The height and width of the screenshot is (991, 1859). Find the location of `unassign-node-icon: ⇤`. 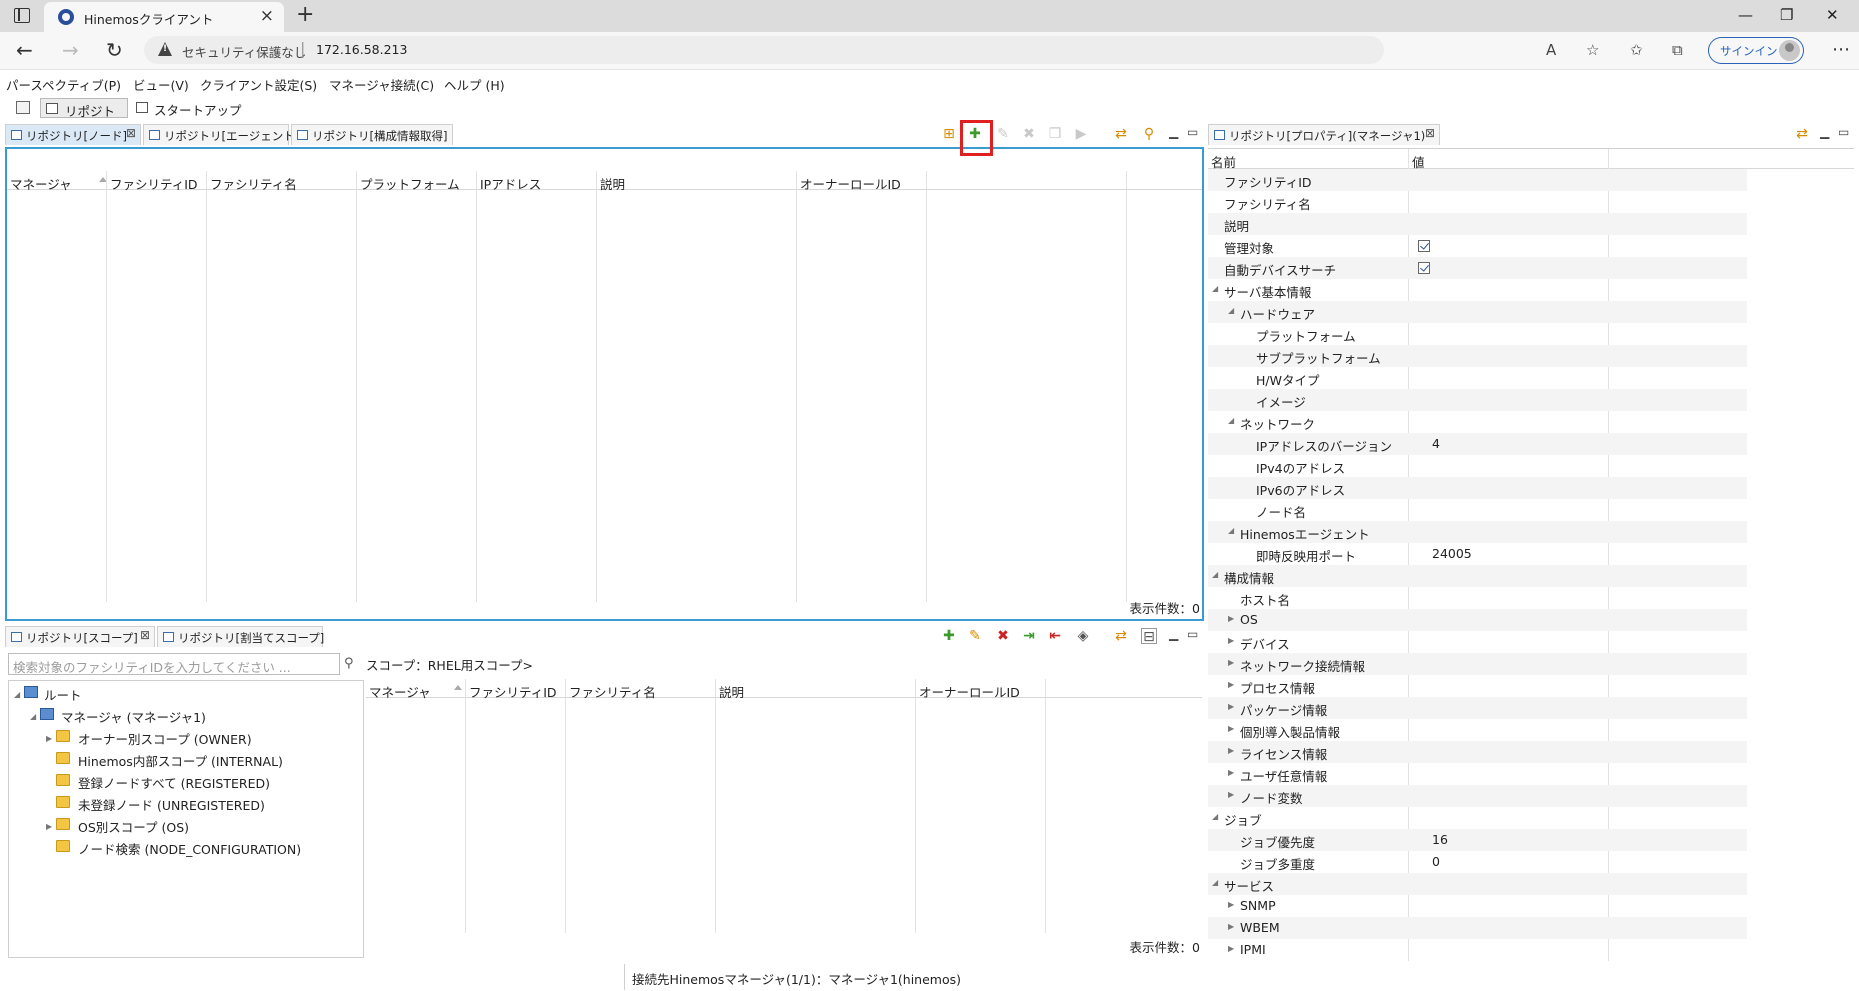

unassign-node-icon: ⇤ is located at coordinates (1055, 636).